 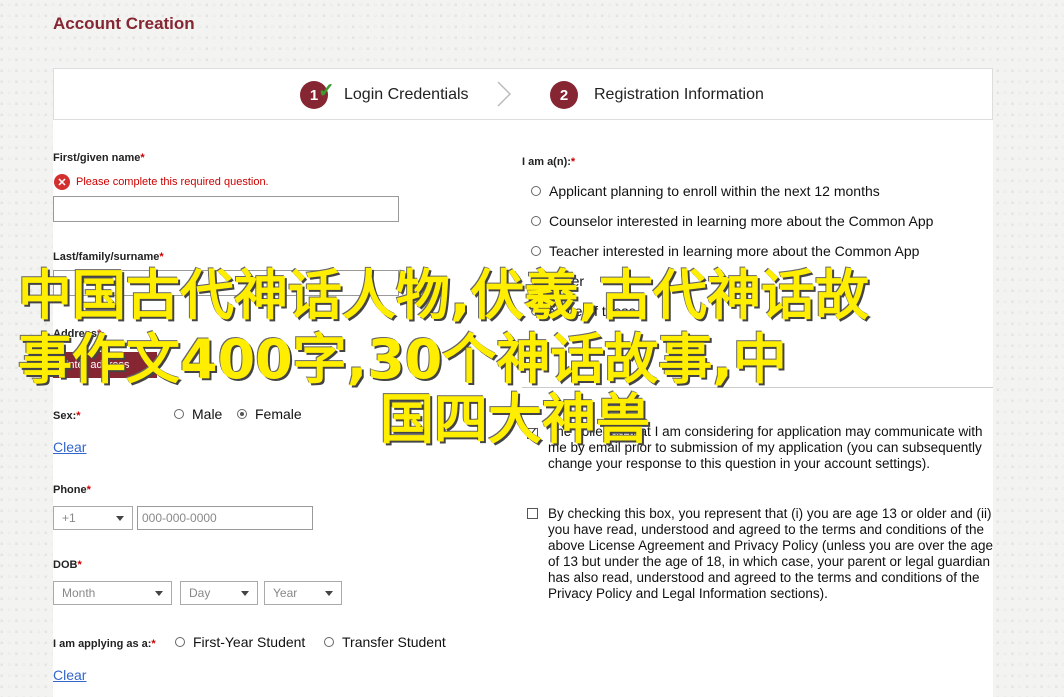 What do you see at coordinates (104, 644) in the screenshot?
I see `applying-as-label: I am applying as a:*` at bounding box center [104, 644].